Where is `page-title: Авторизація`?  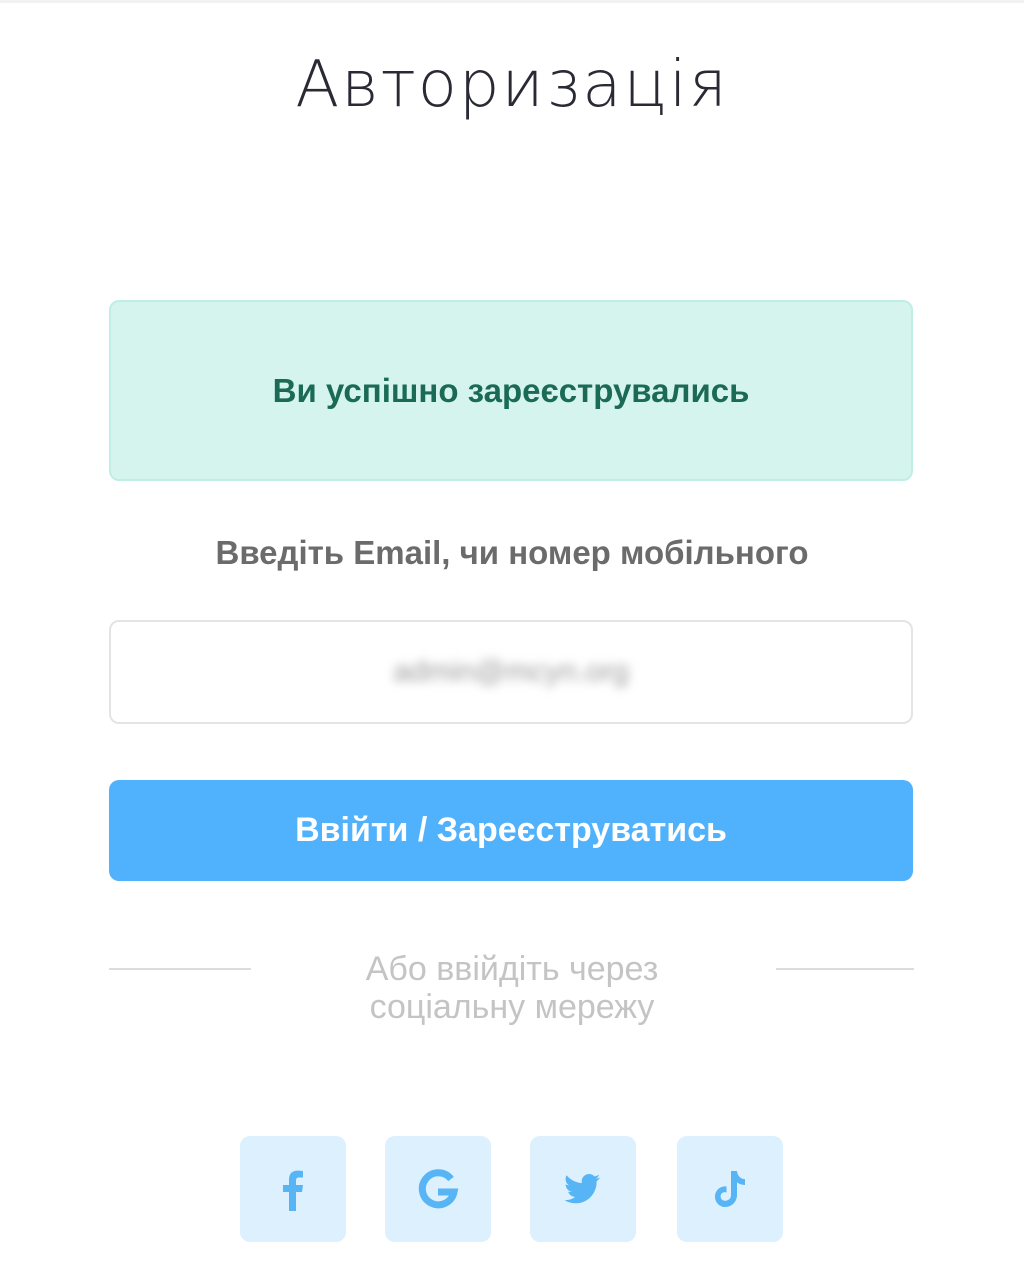
page-title: Авторизація is located at coordinates (512, 85).